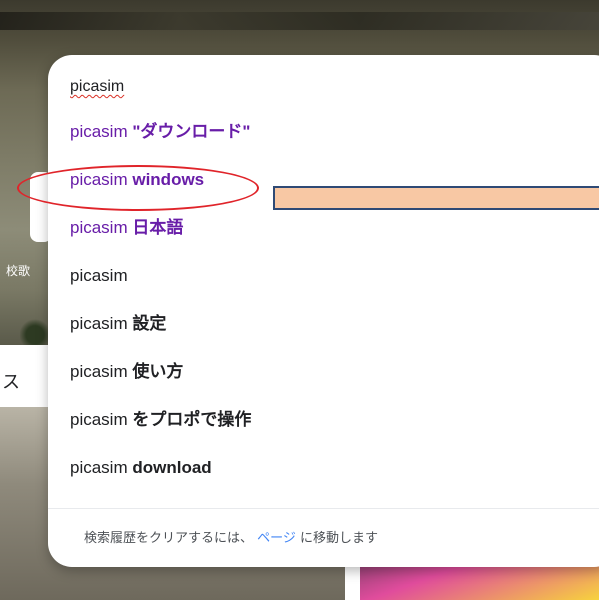  Describe the element at coordinates (323, 276) in the screenshot. I see `suggestion-item: picasim` at that location.